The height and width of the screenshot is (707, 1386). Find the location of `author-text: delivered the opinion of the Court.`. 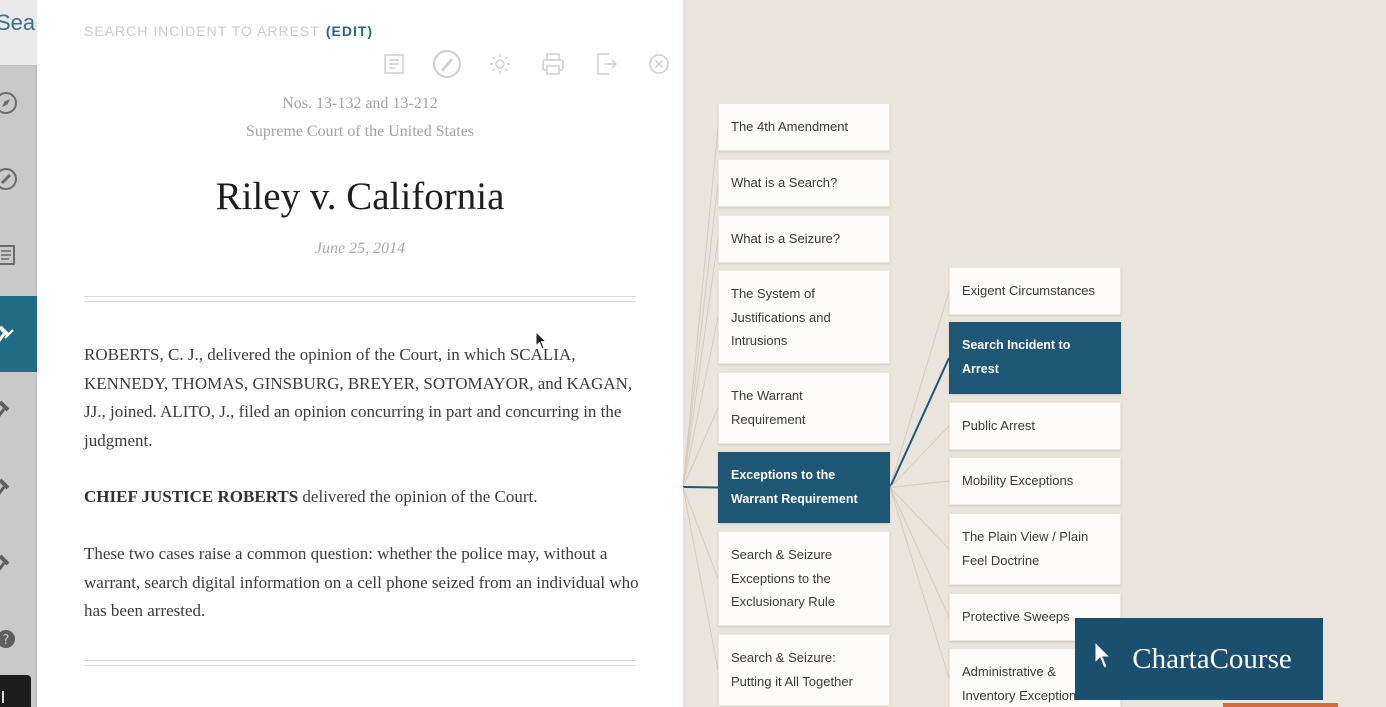

author-text: delivered the opinion of the Court. is located at coordinates (418, 496).